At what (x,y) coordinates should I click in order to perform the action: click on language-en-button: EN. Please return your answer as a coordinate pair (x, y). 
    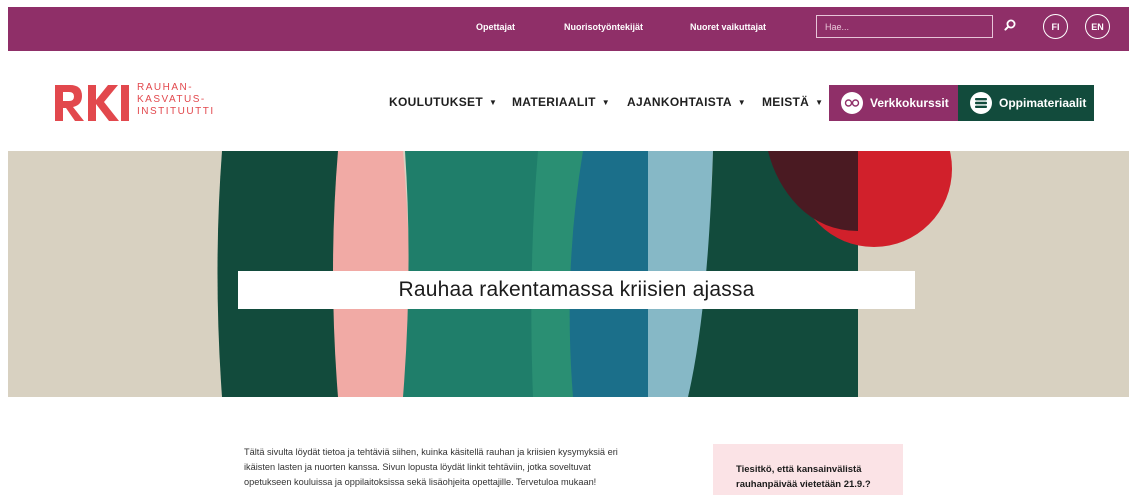
    Looking at the image, I should click on (1097, 26).